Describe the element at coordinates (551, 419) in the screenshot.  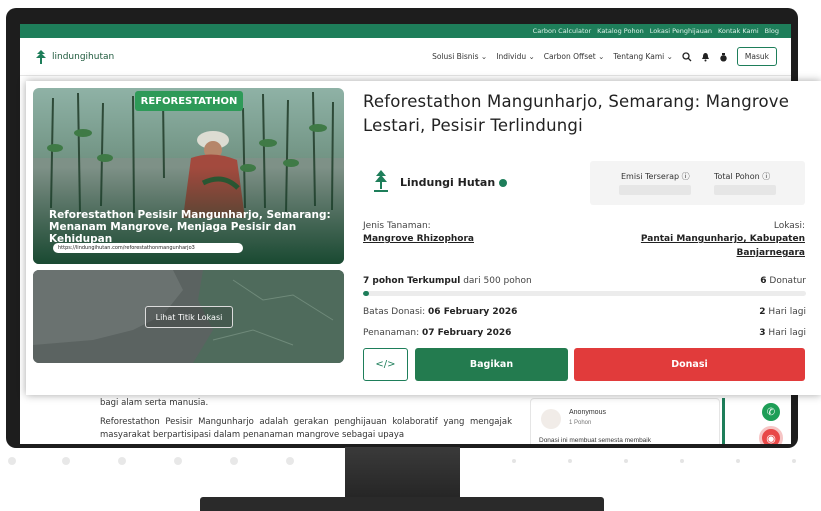
I see `avatar` at that location.